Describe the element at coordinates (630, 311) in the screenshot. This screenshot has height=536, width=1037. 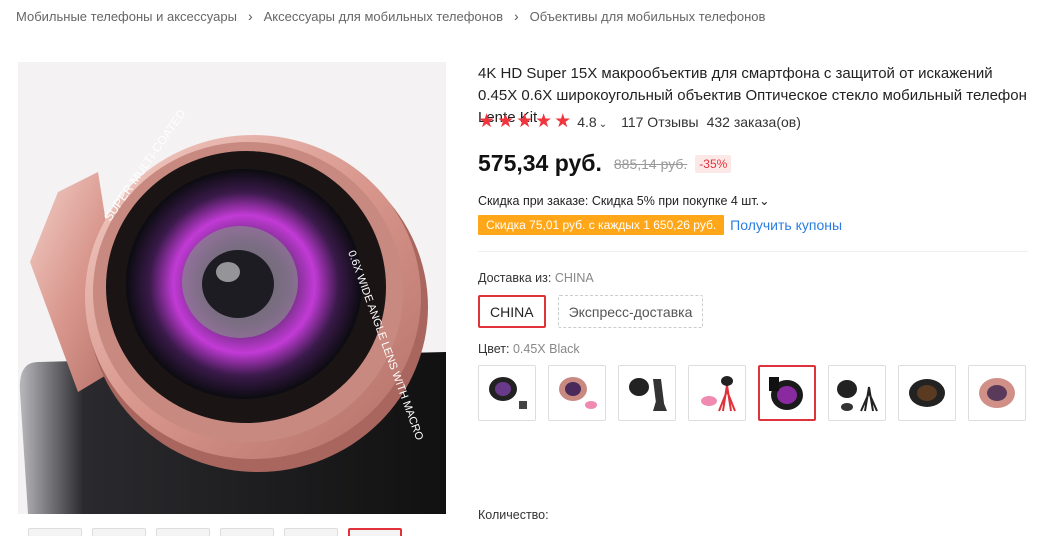
I see `shipping-option-express: Экспресс-доставка` at that location.